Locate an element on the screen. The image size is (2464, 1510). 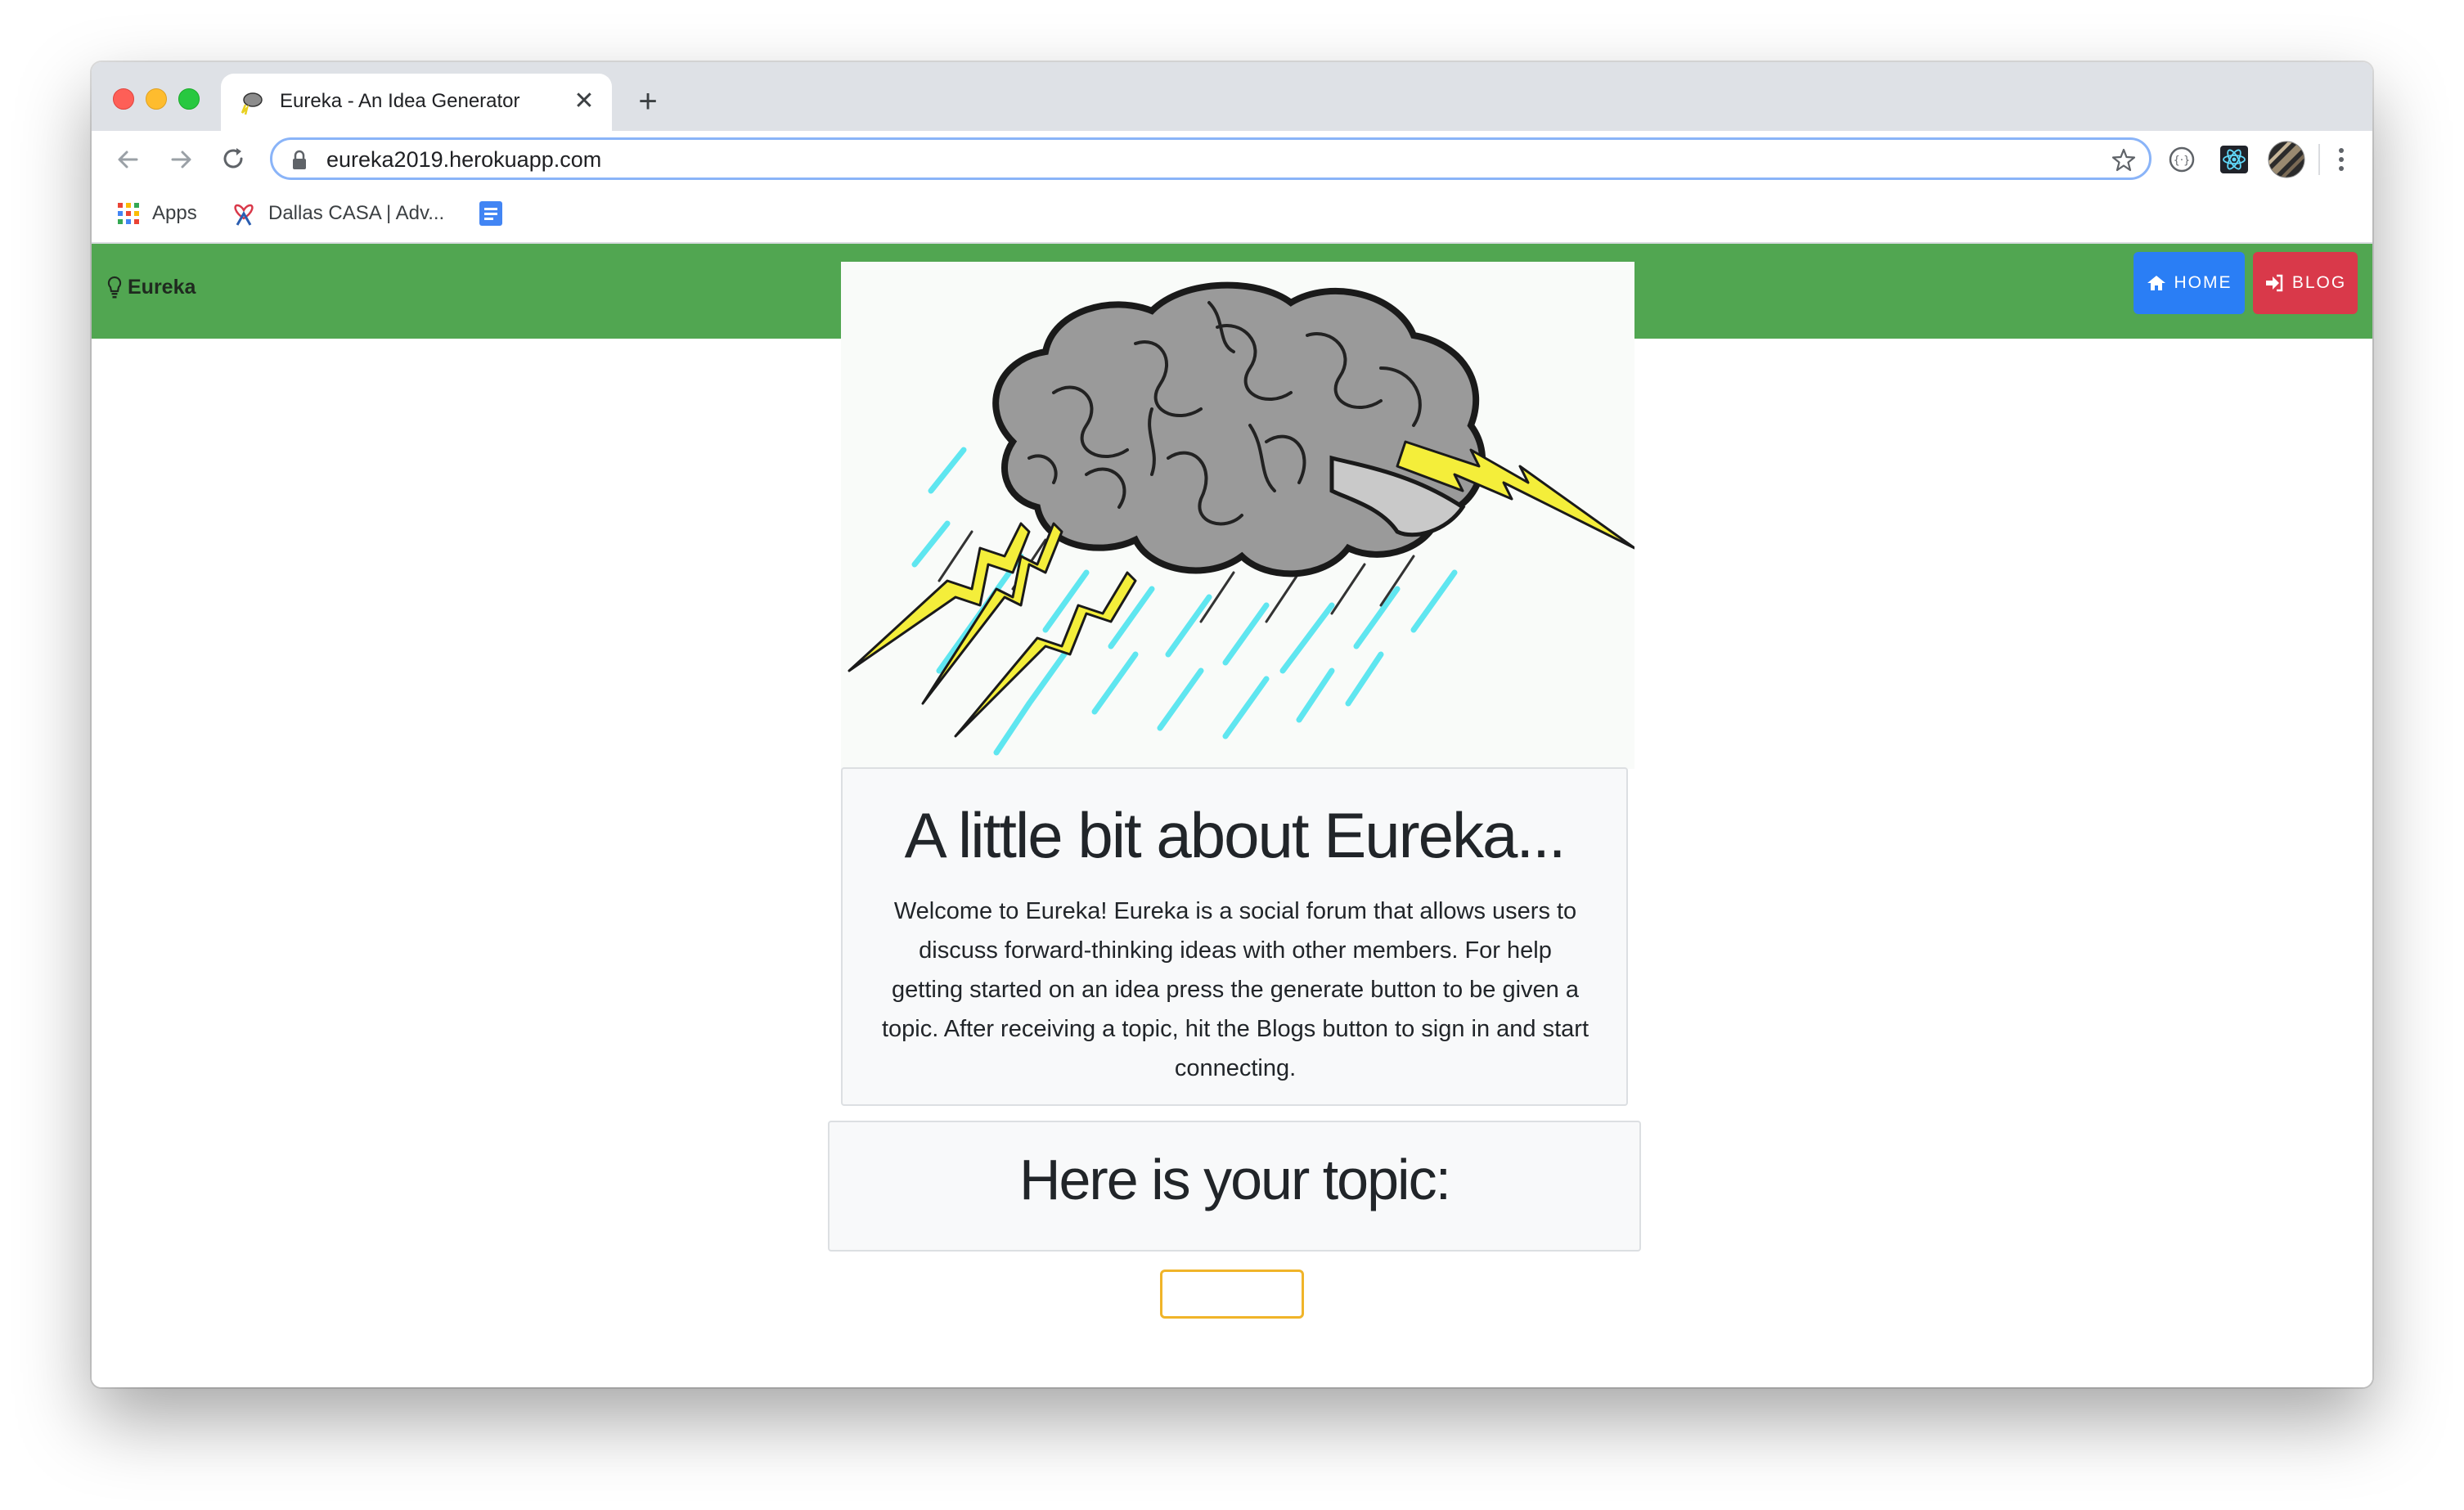
brand-name: Eureka is located at coordinates (162, 287).